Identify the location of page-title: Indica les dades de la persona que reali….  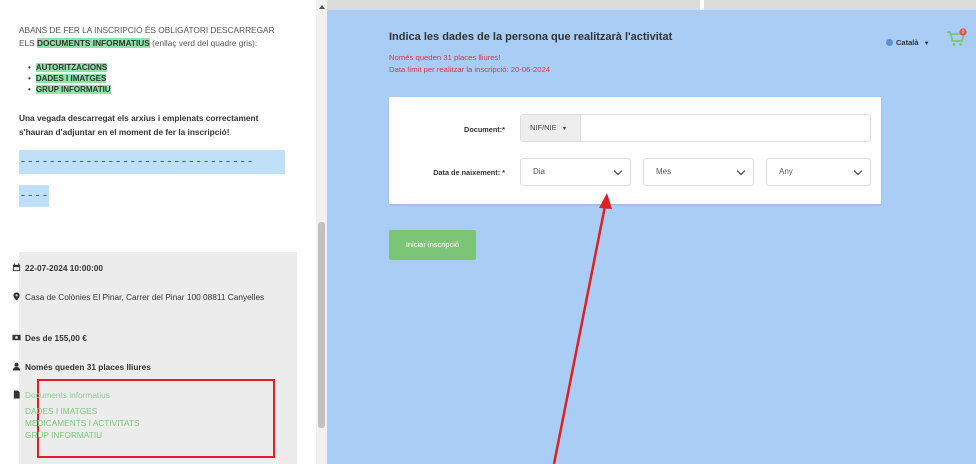
(531, 37).